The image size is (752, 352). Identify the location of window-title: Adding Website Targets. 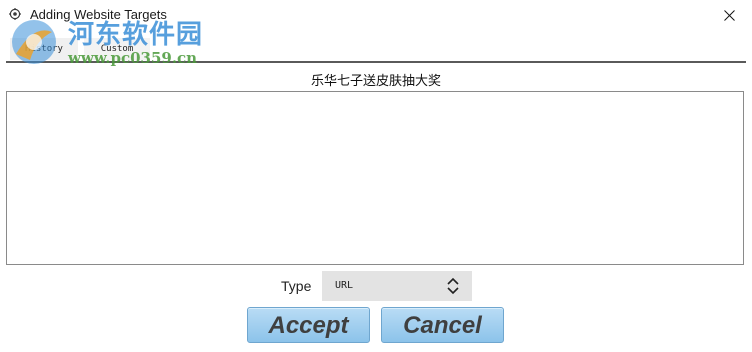
(98, 14).